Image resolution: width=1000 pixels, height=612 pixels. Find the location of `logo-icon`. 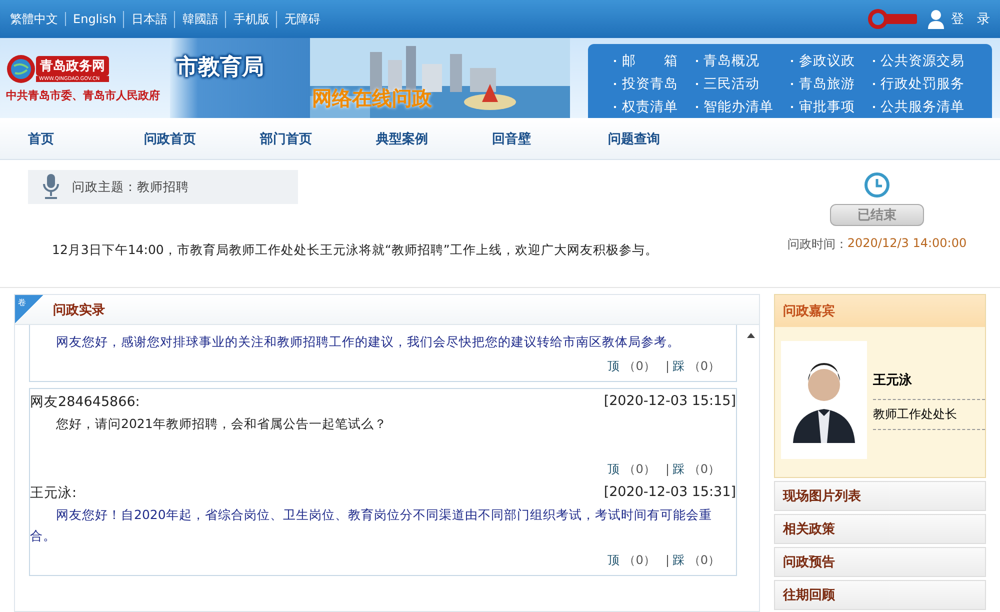

logo-icon is located at coordinates (893, 19).